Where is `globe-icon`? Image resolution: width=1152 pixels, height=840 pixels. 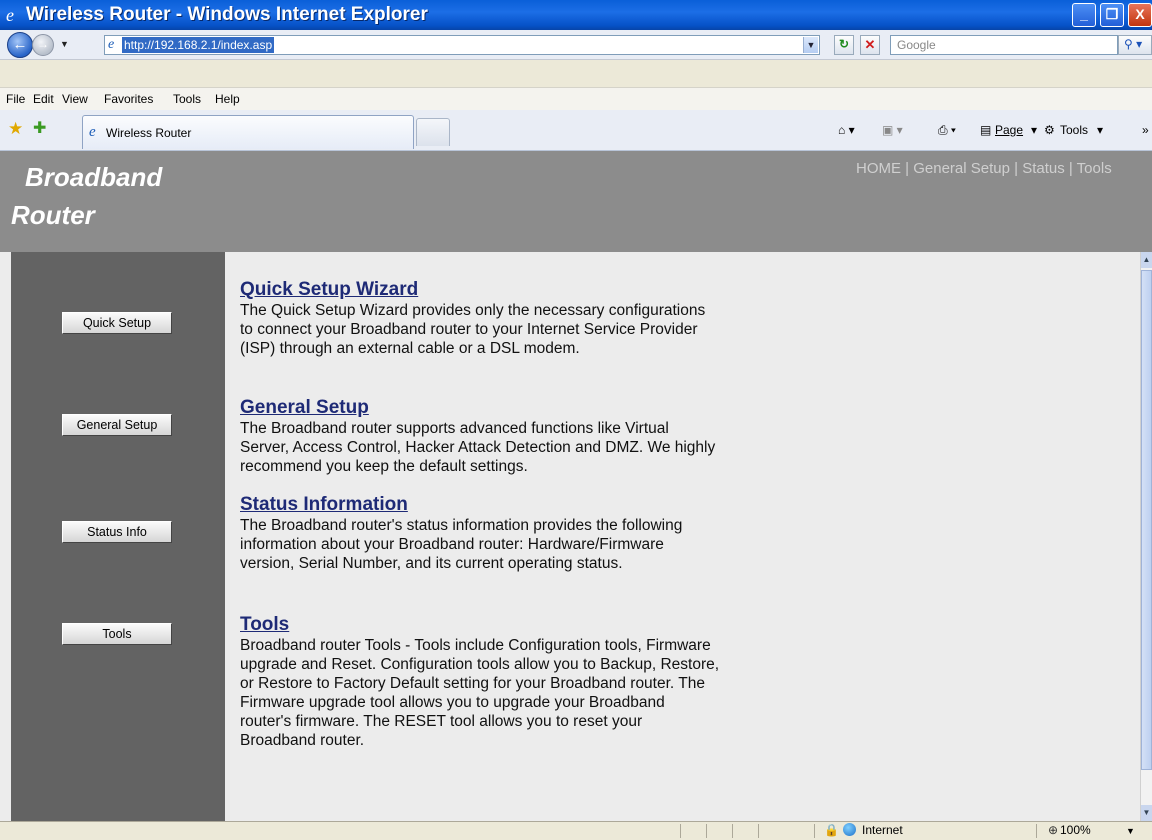
globe-icon is located at coordinates (849, 829).